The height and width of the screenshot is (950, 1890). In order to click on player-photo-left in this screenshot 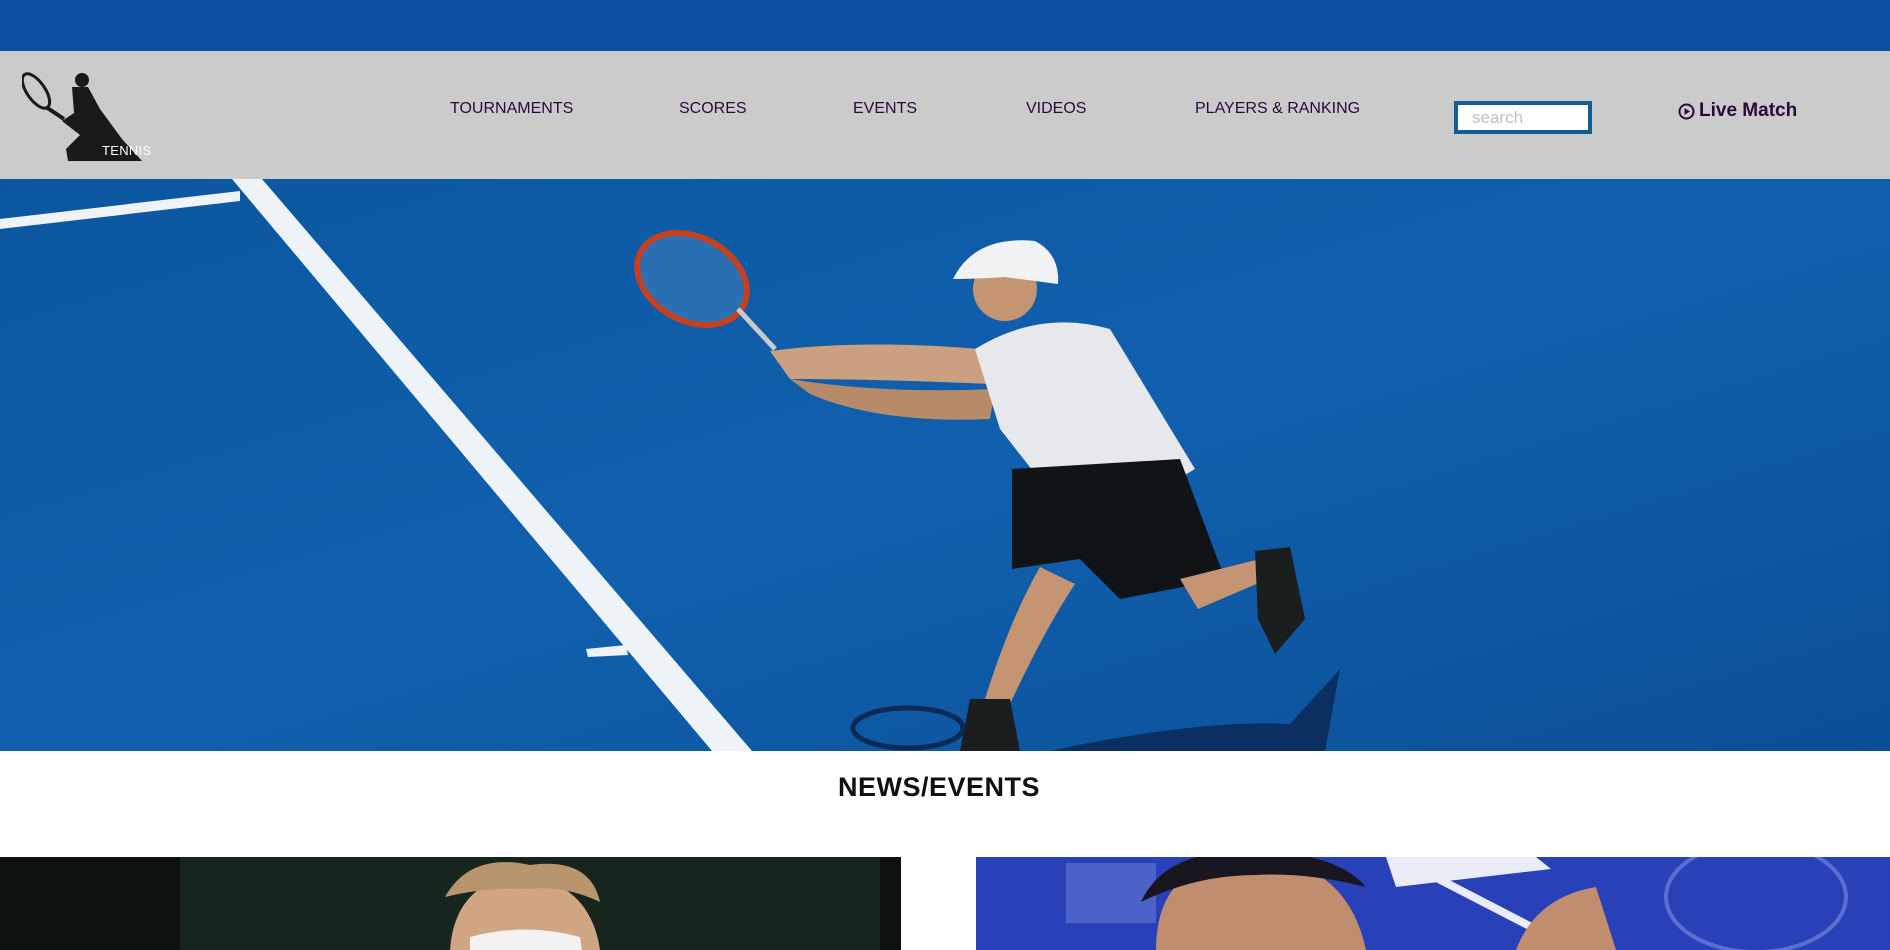, I will do `click(450, 903)`.